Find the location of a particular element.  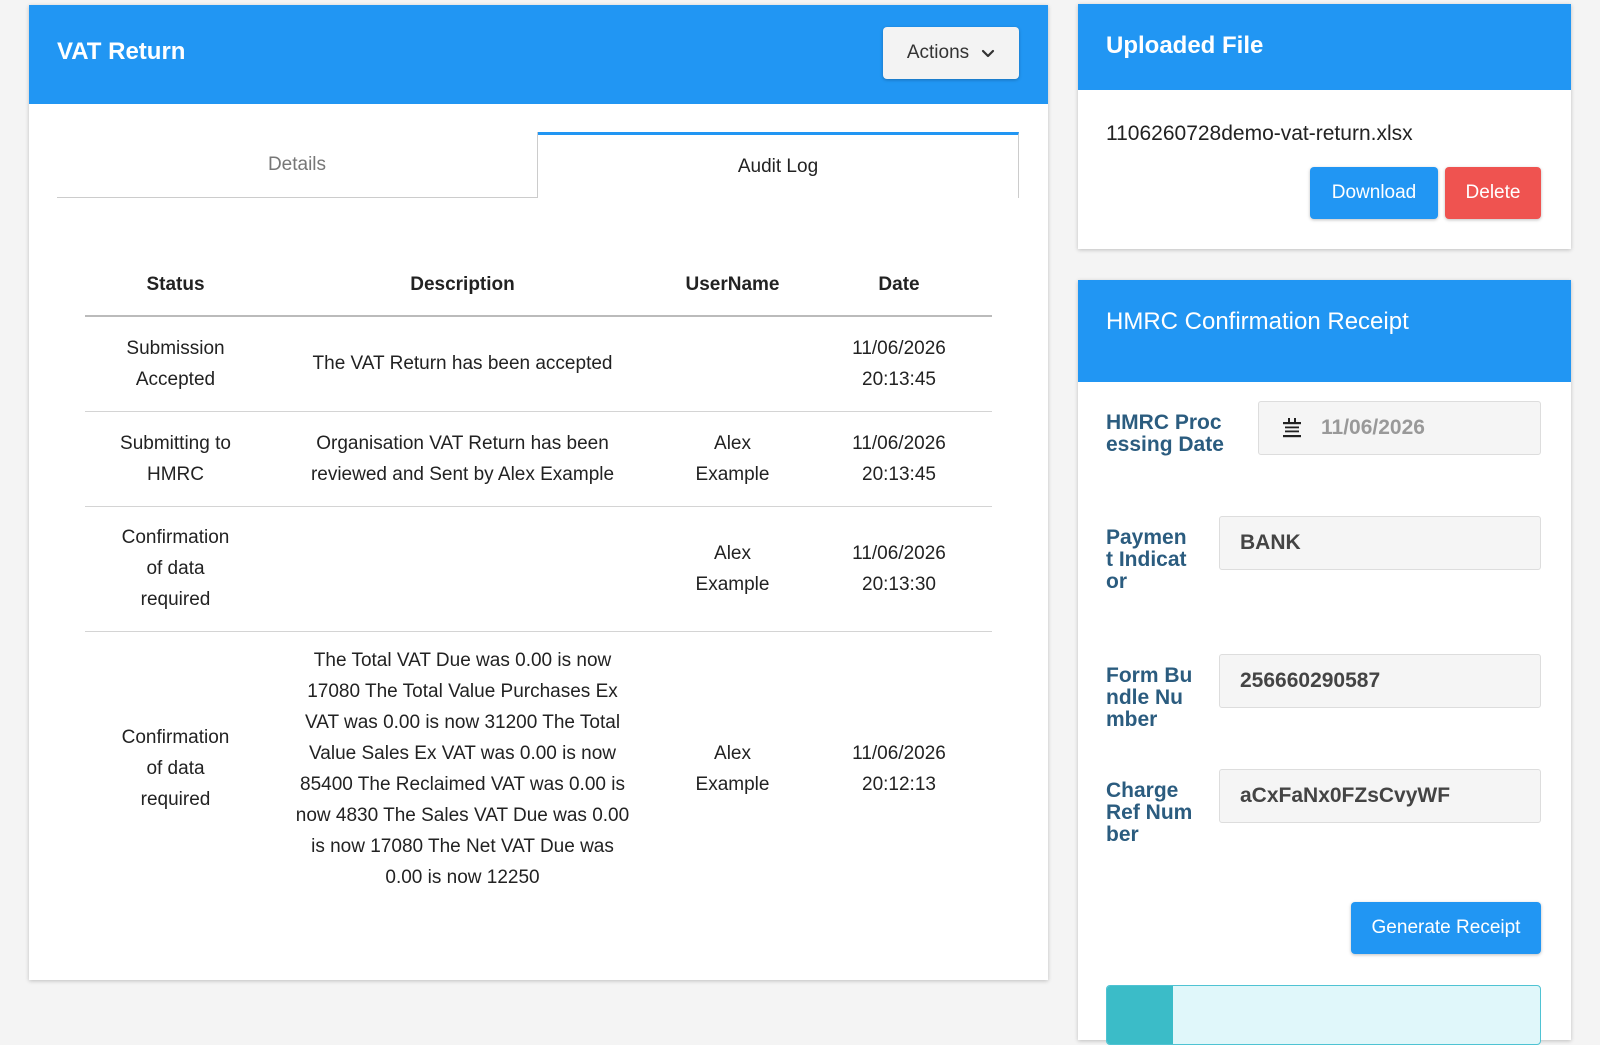

info-alert is located at coordinates (1323, 1015).